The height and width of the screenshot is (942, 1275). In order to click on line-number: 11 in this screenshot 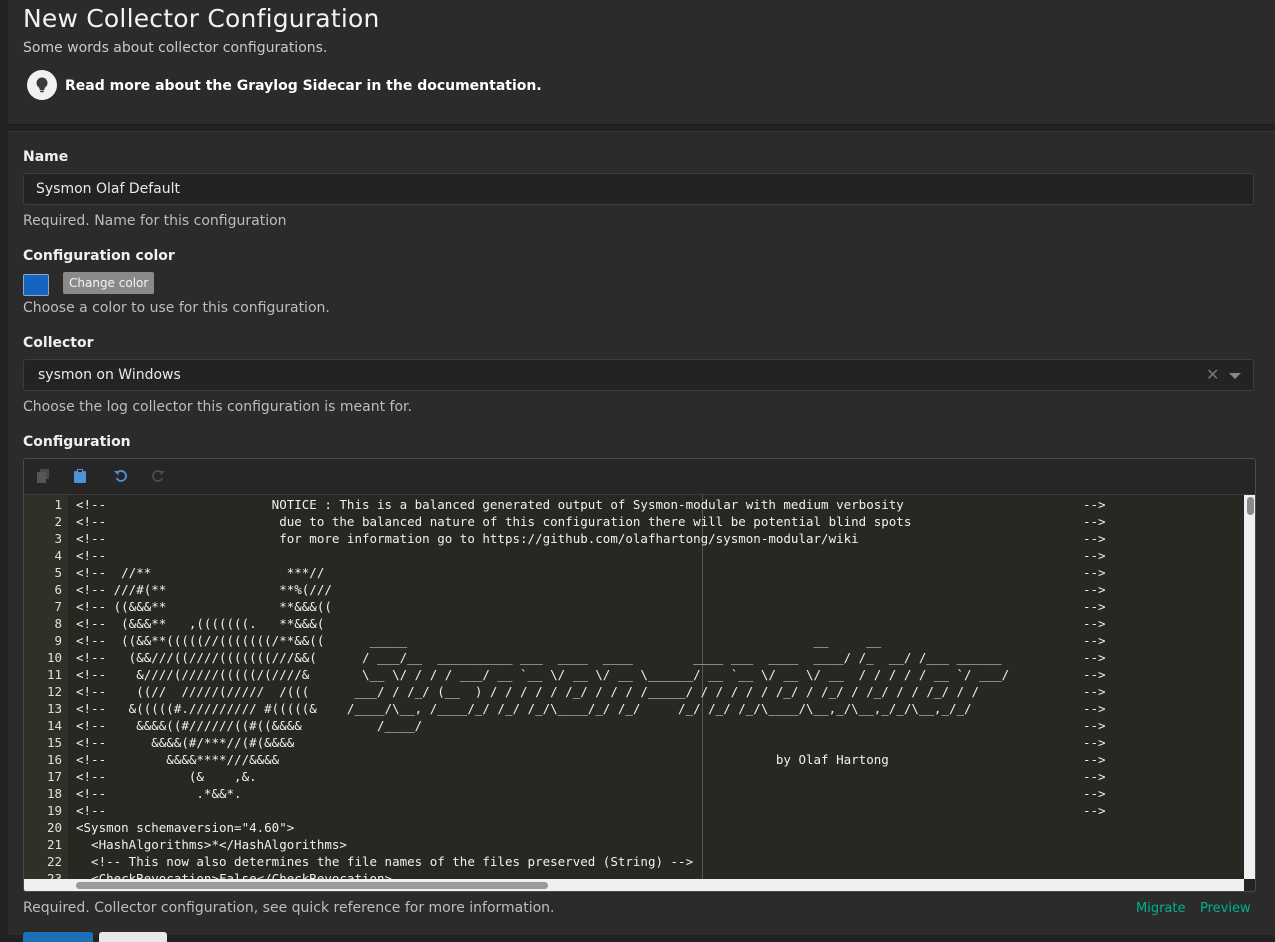, I will do `click(54, 674)`.